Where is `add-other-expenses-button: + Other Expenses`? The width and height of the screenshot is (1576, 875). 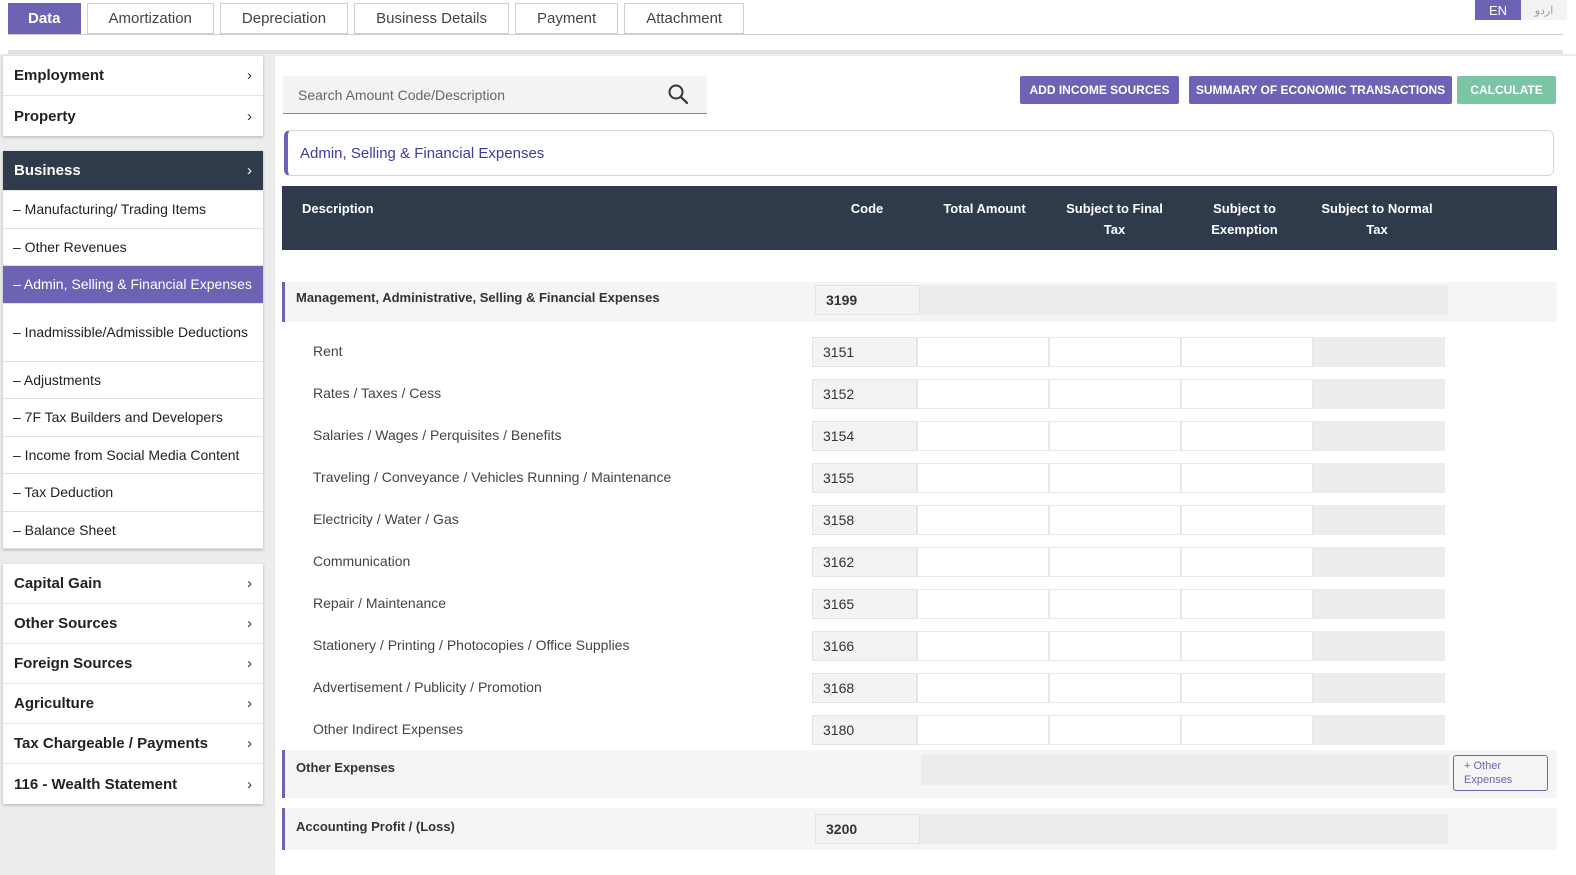
add-other-expenses-button: + Other Expenses is located at coordinates (1500, 773).